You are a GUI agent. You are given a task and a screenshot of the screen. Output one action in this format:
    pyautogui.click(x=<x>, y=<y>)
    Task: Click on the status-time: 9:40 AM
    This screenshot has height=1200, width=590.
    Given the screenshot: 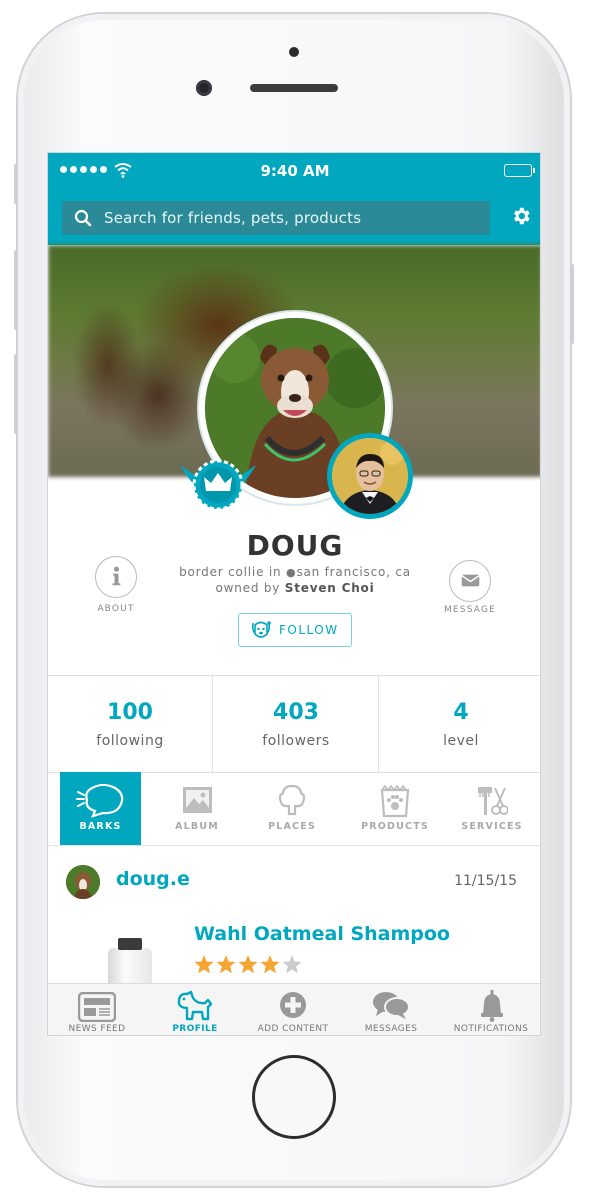 What is the action you would take?
    pyautogui.click(x=295, y=171)
    